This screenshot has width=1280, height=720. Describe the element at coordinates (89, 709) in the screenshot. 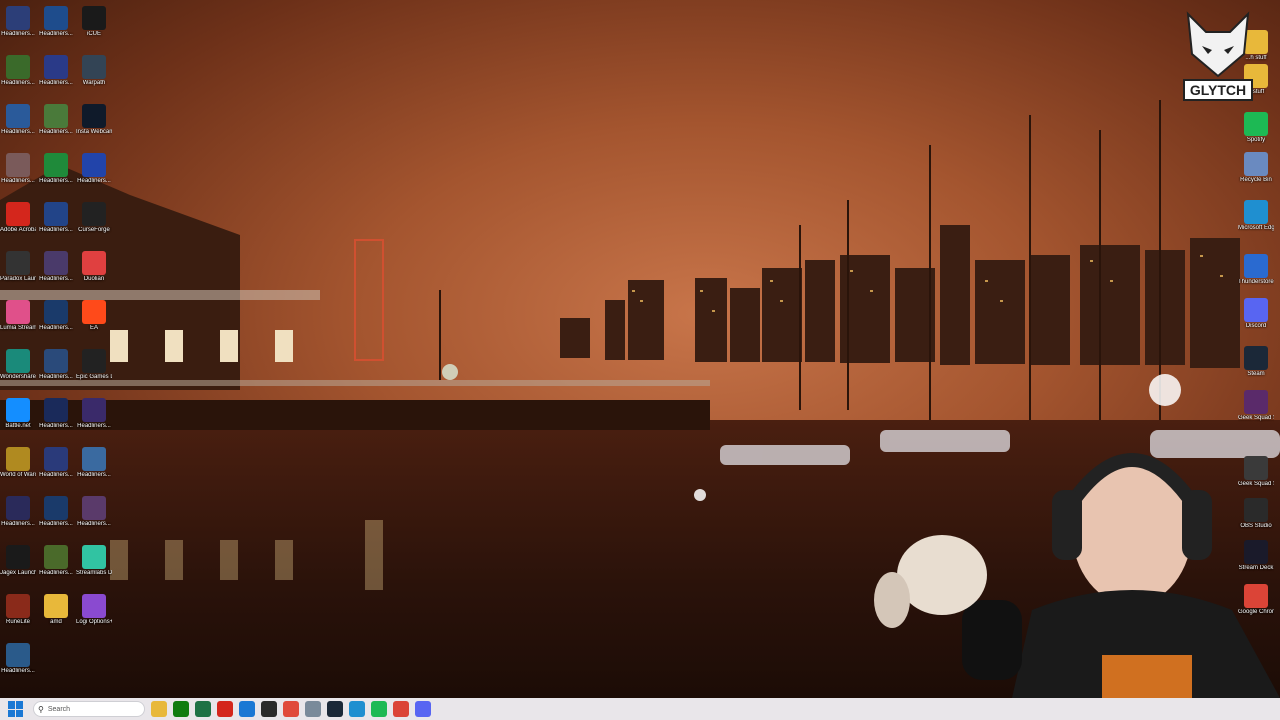

I see `taskbar-search-box: ⚲ Search` at that location.